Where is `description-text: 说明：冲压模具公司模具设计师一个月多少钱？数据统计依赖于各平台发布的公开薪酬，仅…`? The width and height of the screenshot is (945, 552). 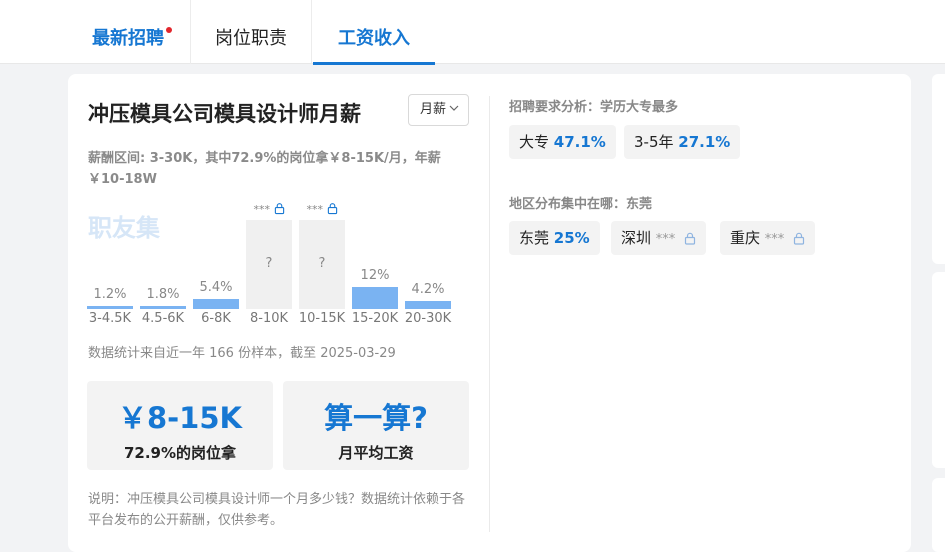 description-text: 说明：冲压模具公司模具设计师一个月多少钱？数据统计依赖于各平台发布的公开薪酬，仅… is located at coordinates (277, 510).